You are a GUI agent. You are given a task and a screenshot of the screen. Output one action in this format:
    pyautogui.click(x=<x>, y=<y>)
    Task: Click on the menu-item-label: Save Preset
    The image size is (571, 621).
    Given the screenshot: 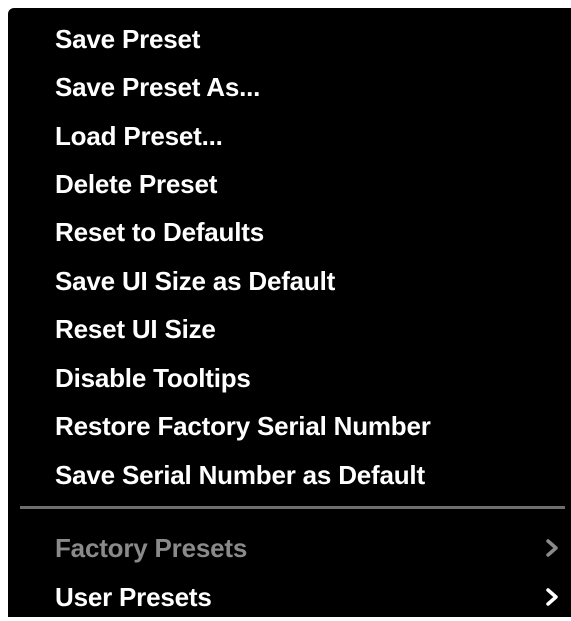 What is the action you would take?
    pyautogui.click(x=128, y=39)
    